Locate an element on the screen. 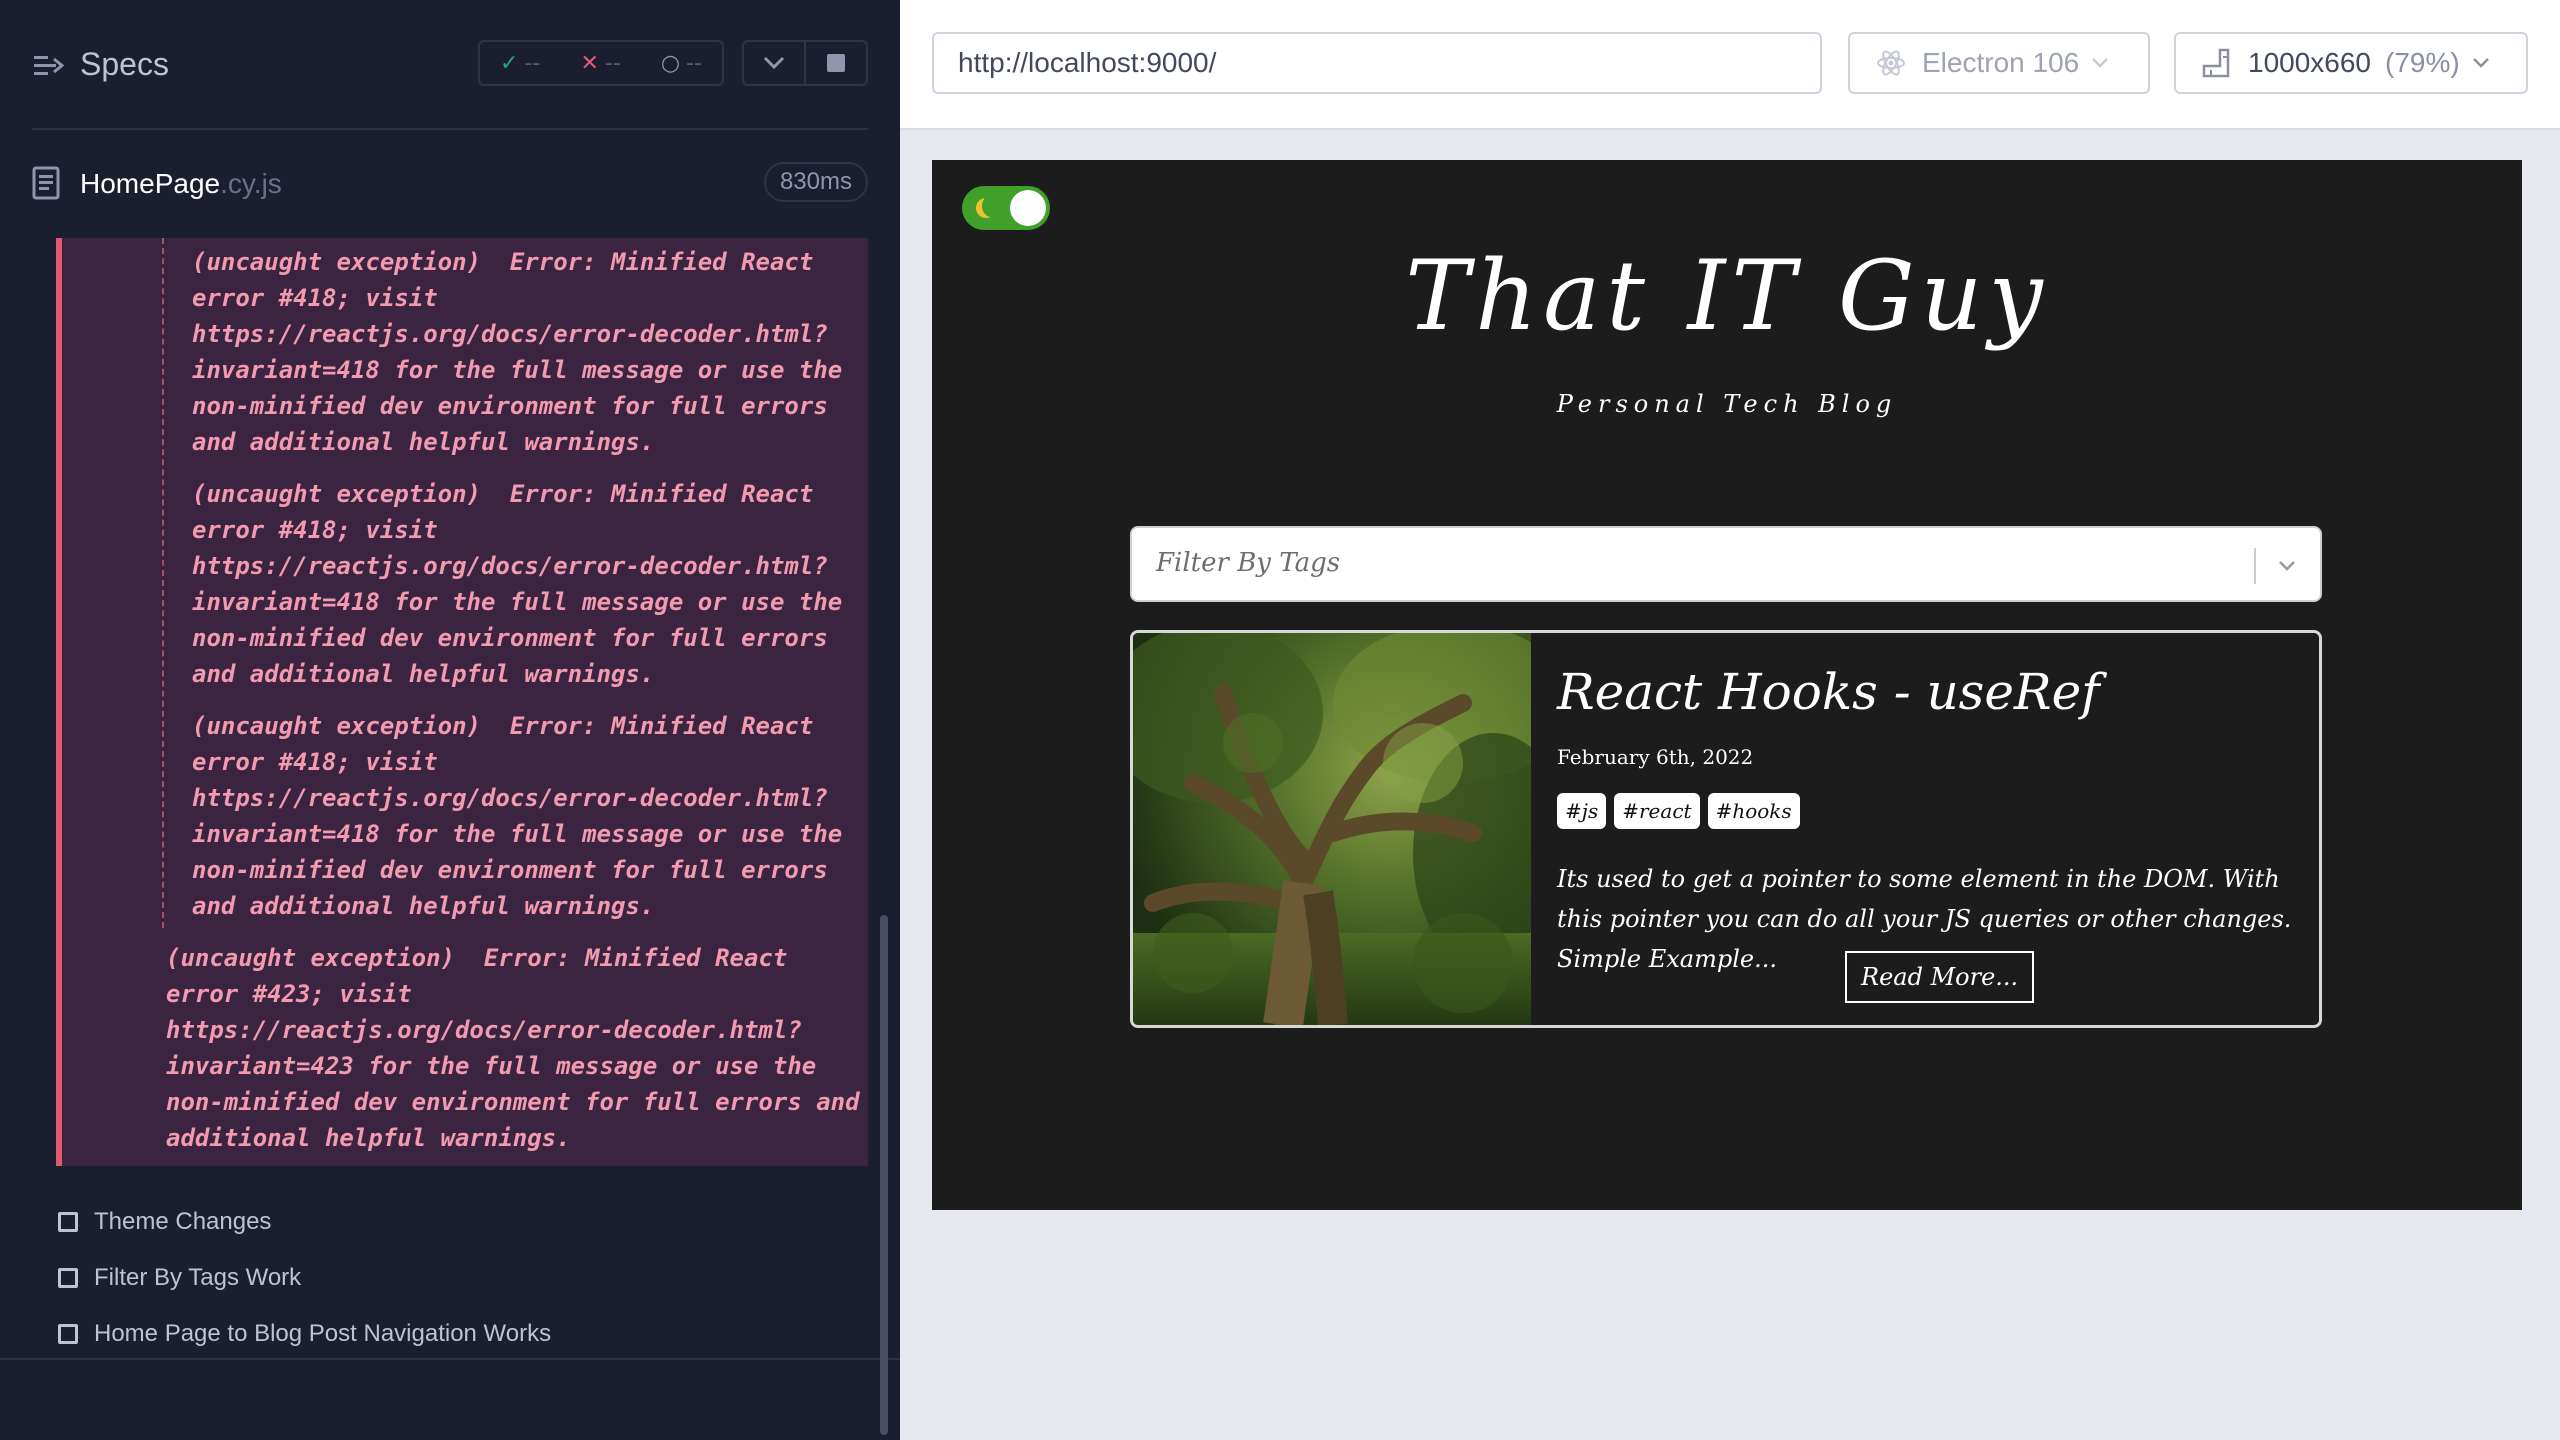  site-title: That IT Guy is located at coordinates (1727, 296).